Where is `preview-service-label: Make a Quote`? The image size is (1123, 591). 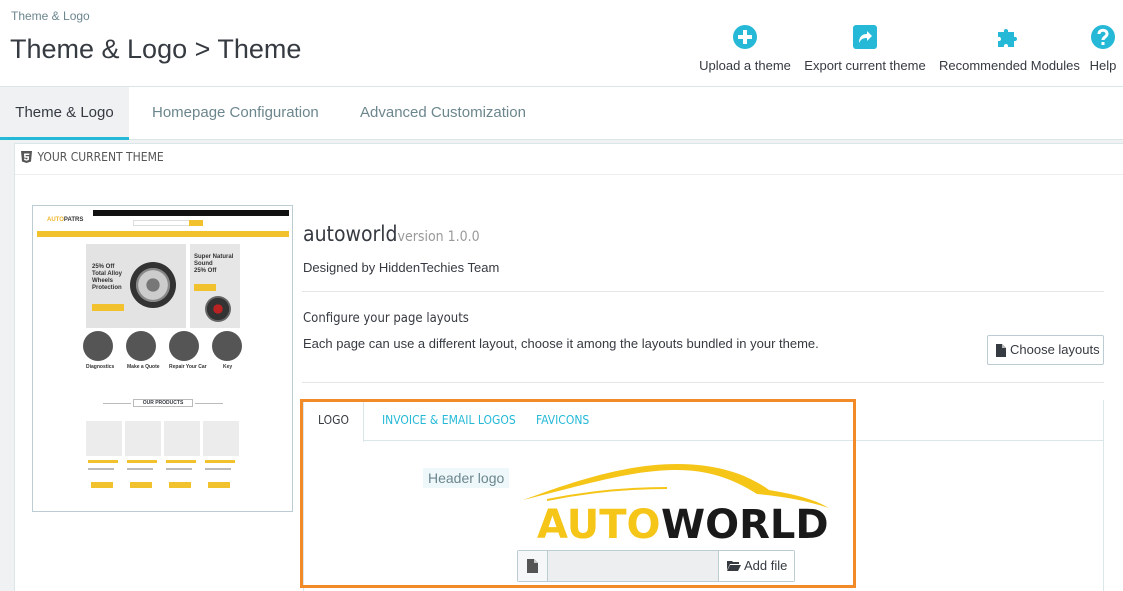
preview-service-label: Make a Quote is located at coordinates (143, 367).